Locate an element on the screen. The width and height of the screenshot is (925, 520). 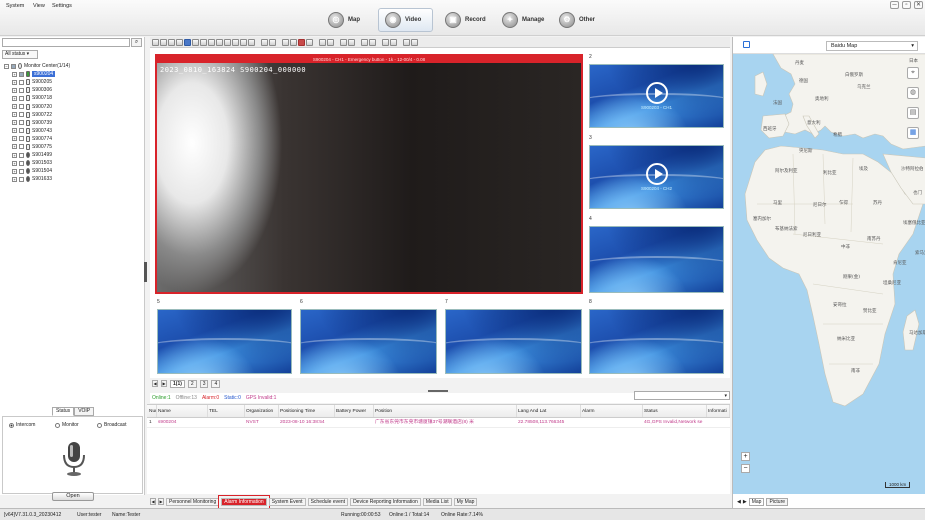
alarm-count: Alarm:0 is located at coordinates (210, 398).